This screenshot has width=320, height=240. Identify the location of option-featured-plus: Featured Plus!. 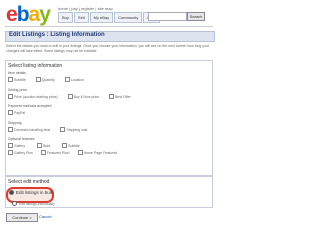
(55, 152).